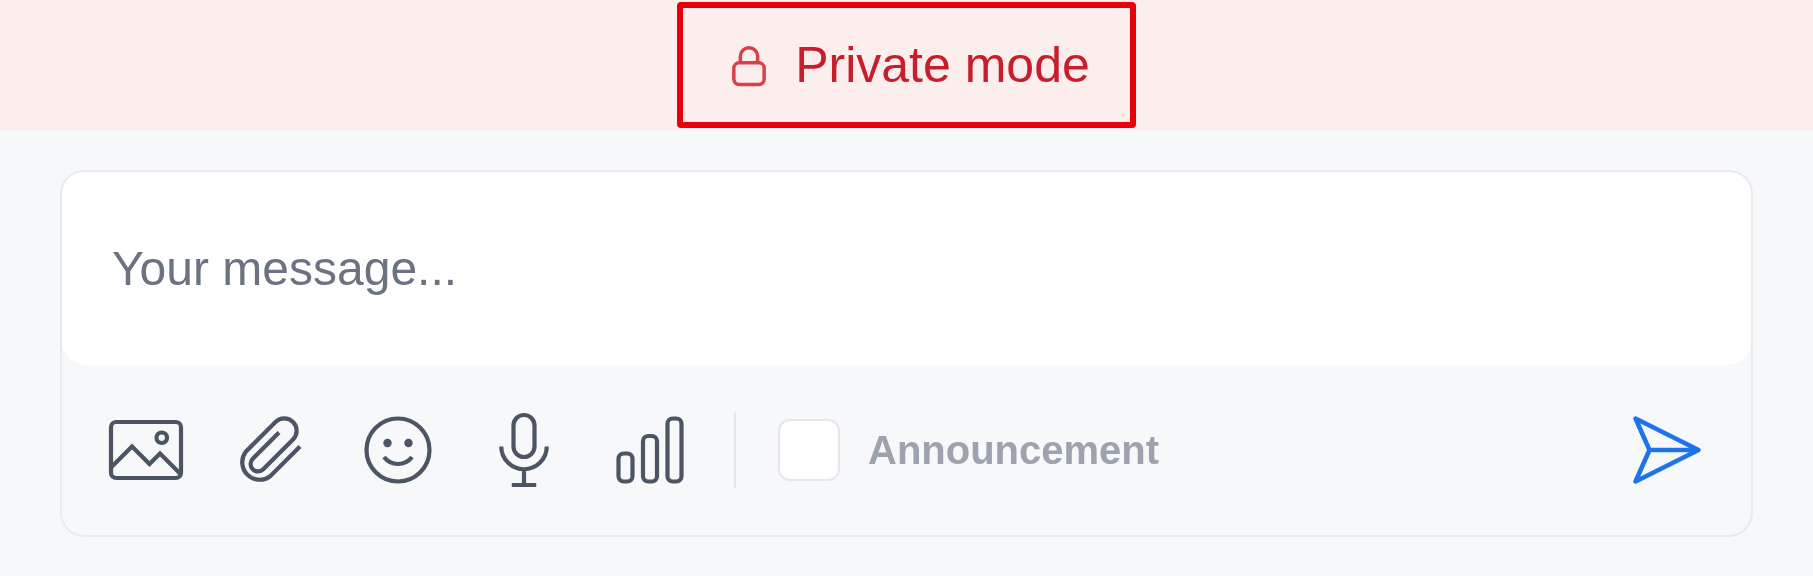 The image size is (1813, 576). I want to click on announcement-checkbox, so click(809, 450).